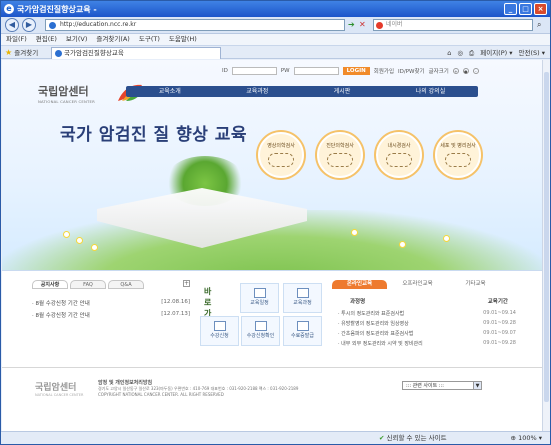  I want to click on category-imaging: 영상의학검사, so click(281, 155).